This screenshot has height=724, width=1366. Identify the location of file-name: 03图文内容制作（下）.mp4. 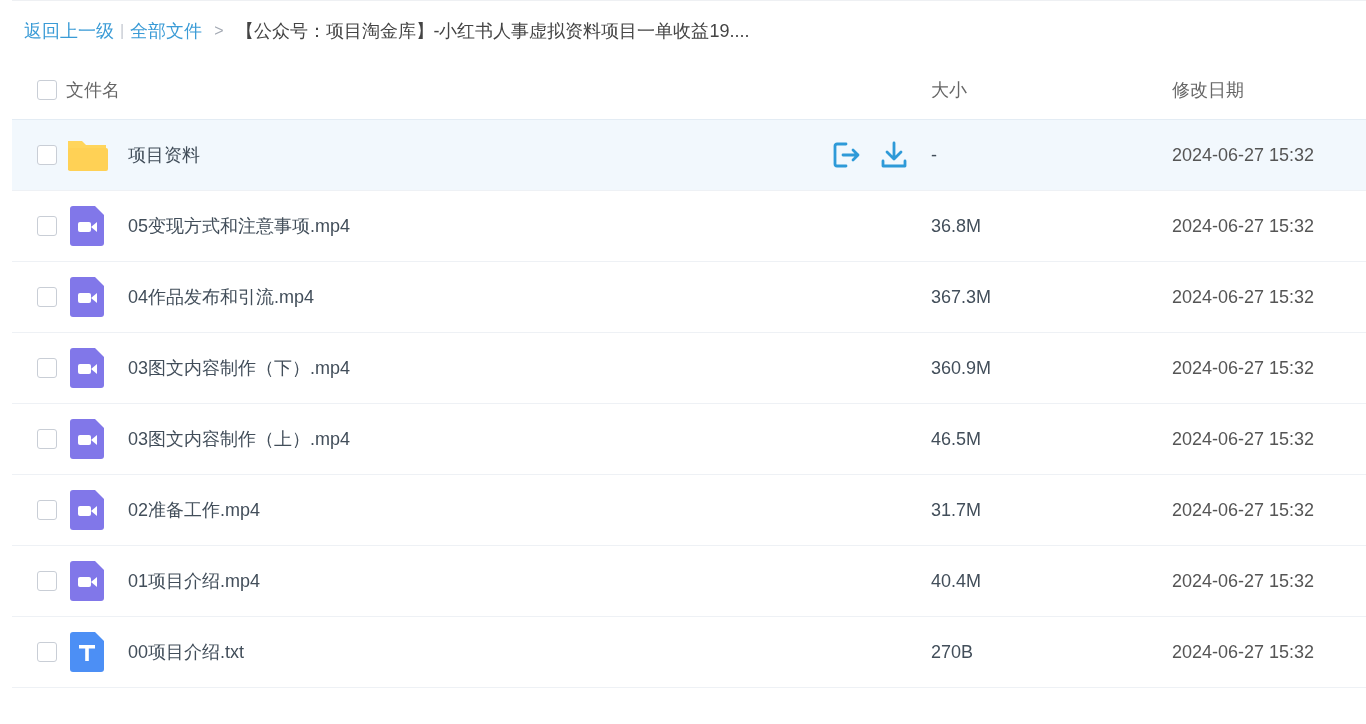
(239, 368).